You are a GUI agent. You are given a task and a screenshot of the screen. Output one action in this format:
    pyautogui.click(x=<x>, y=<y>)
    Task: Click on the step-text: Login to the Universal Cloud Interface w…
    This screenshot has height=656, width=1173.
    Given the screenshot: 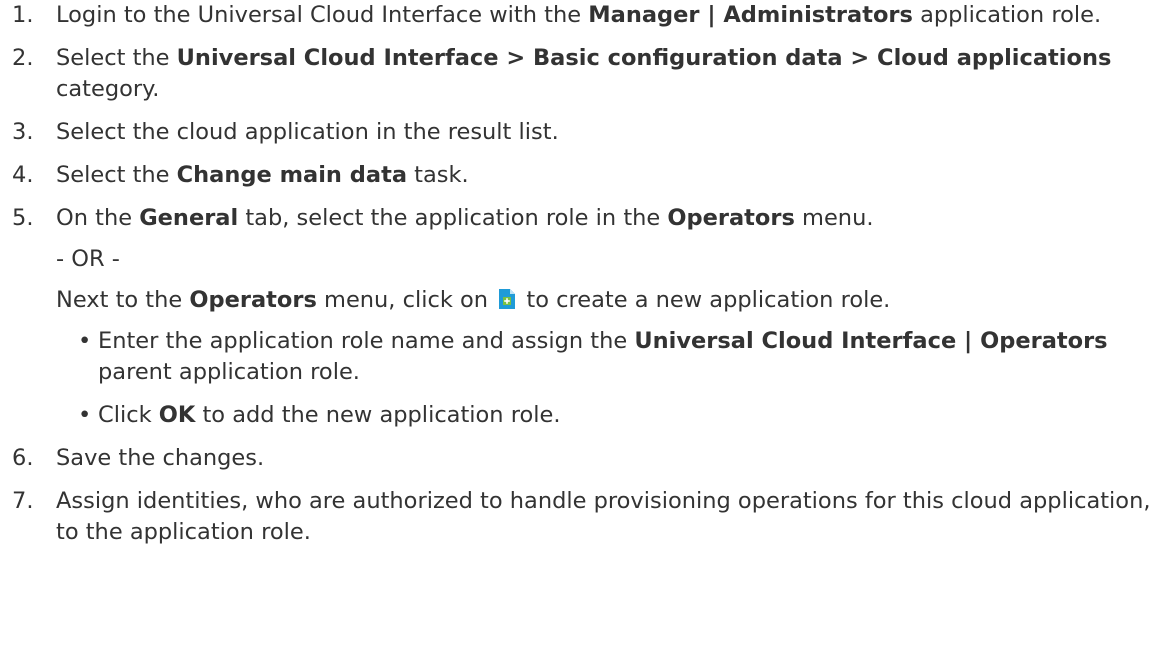 What is the action you would take?
    pyautogui.click(x=579, y=15)
    